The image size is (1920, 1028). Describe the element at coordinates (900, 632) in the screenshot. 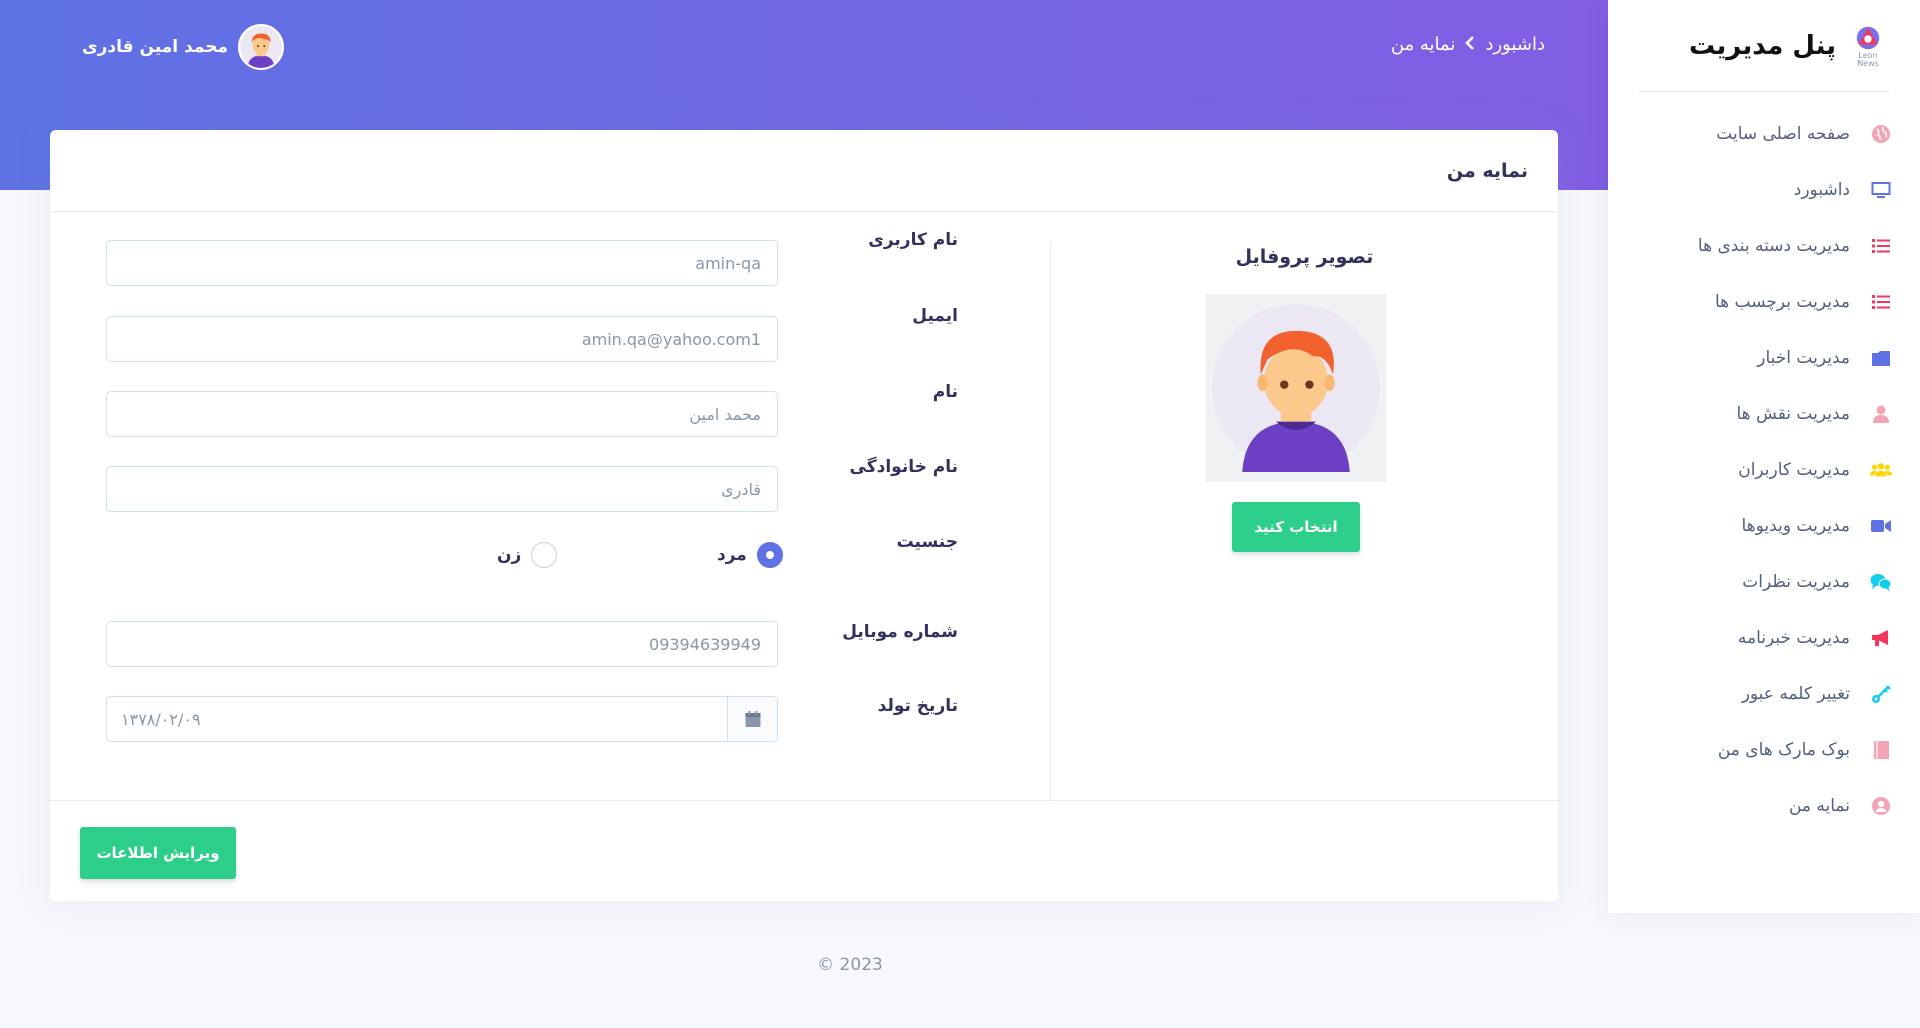

I see `mobile-label: شماره موبایل` at that location.